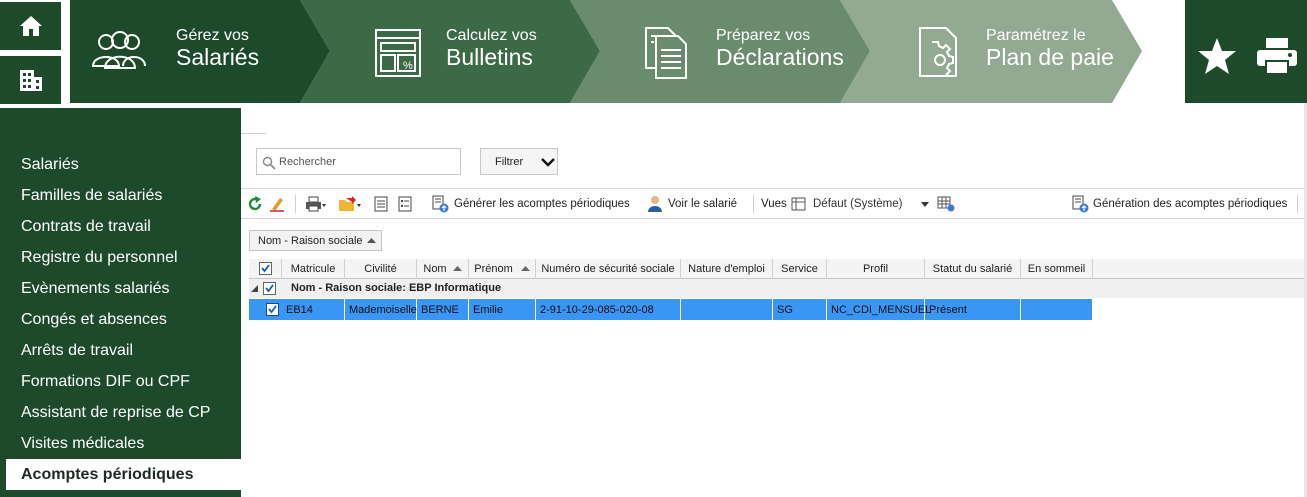 This screenshot has width=1307, height=497. I want to click on group-checkbox, so click(269, 288).